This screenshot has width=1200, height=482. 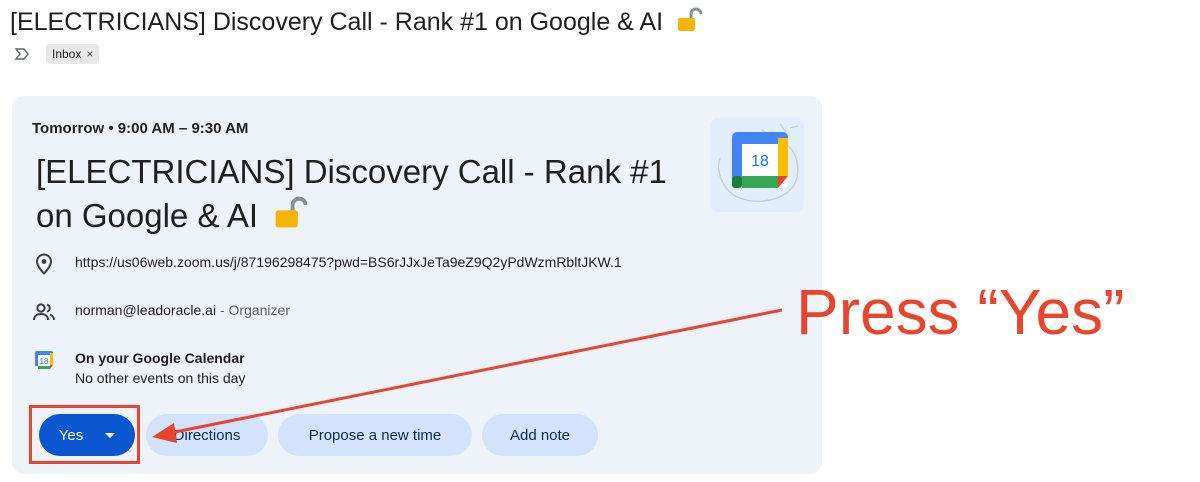 I want to click on google-calendar-icon: 18, so click(x=44, y=360).